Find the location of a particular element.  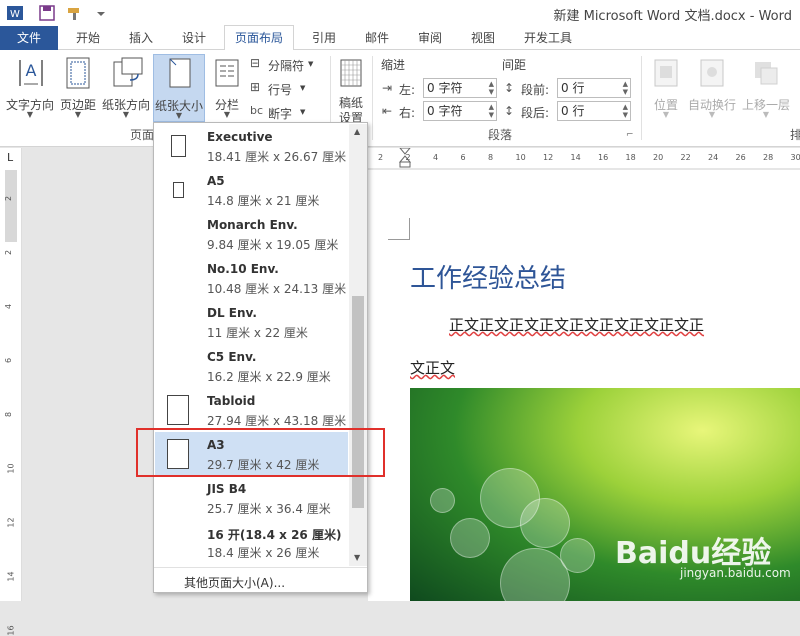

paper-size-item: Executive18.41 厘米 x 26.67 厘米 is located at coordinates (251, 146).